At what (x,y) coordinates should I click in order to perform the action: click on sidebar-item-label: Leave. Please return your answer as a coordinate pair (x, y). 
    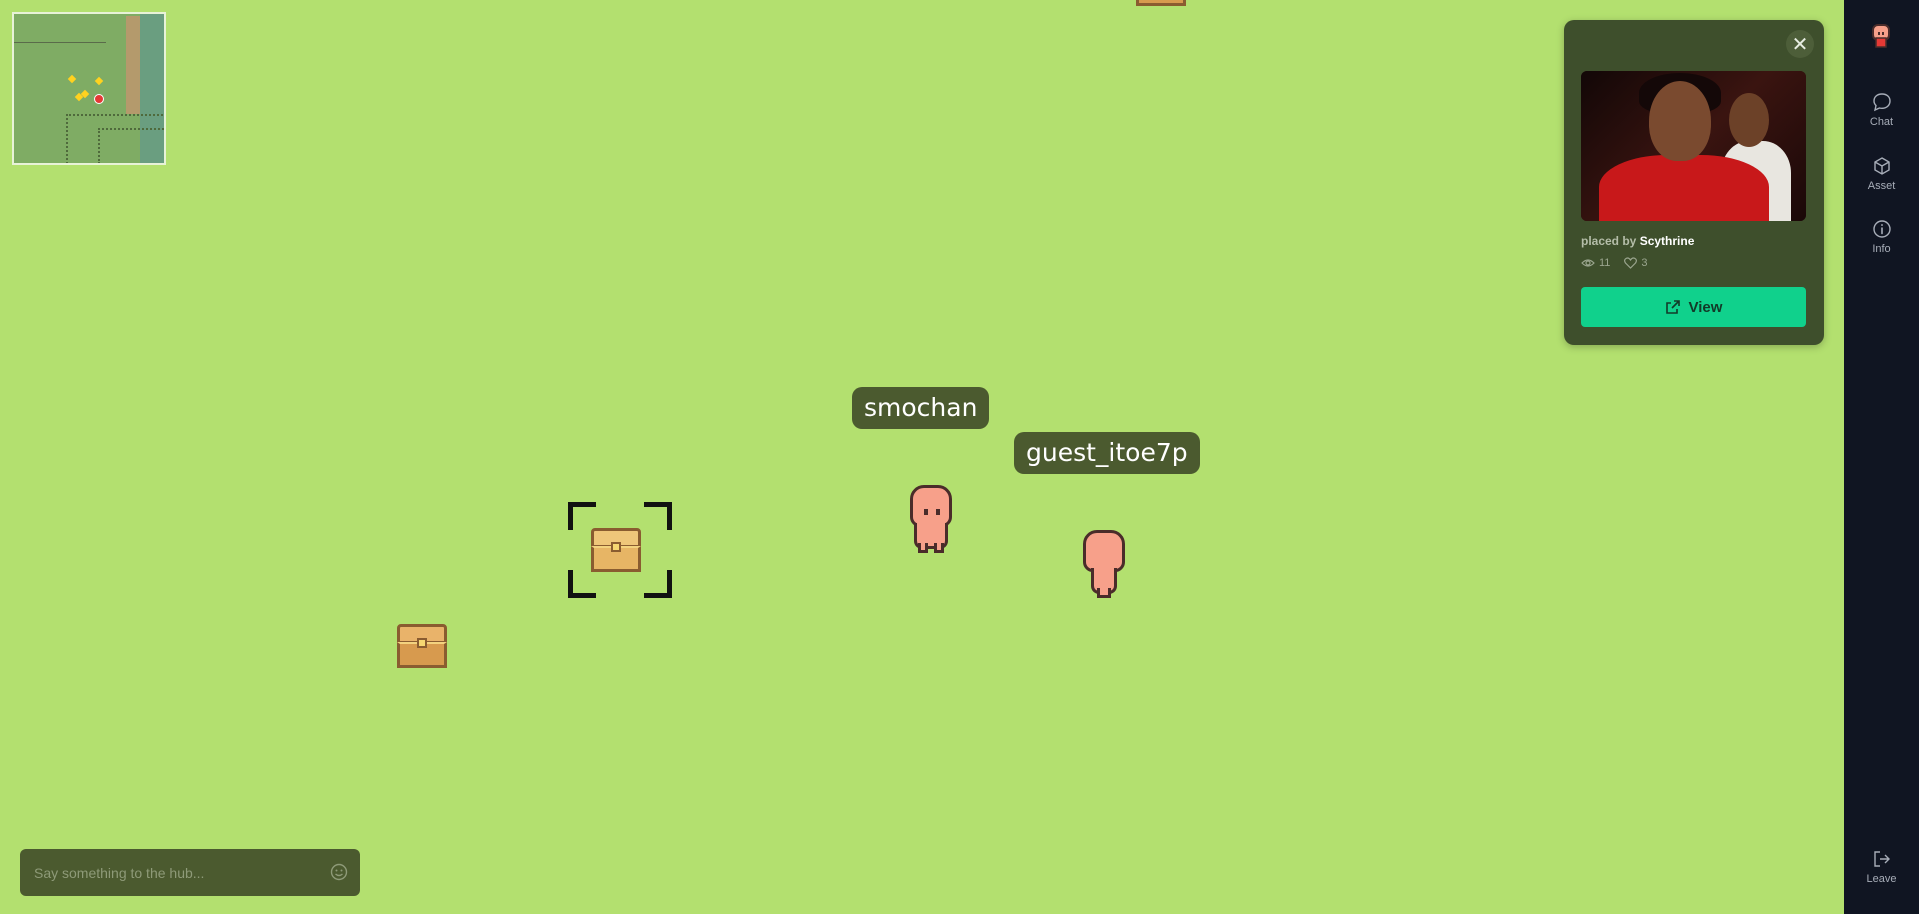
    Looking at the image, I should click on (1881, 879).